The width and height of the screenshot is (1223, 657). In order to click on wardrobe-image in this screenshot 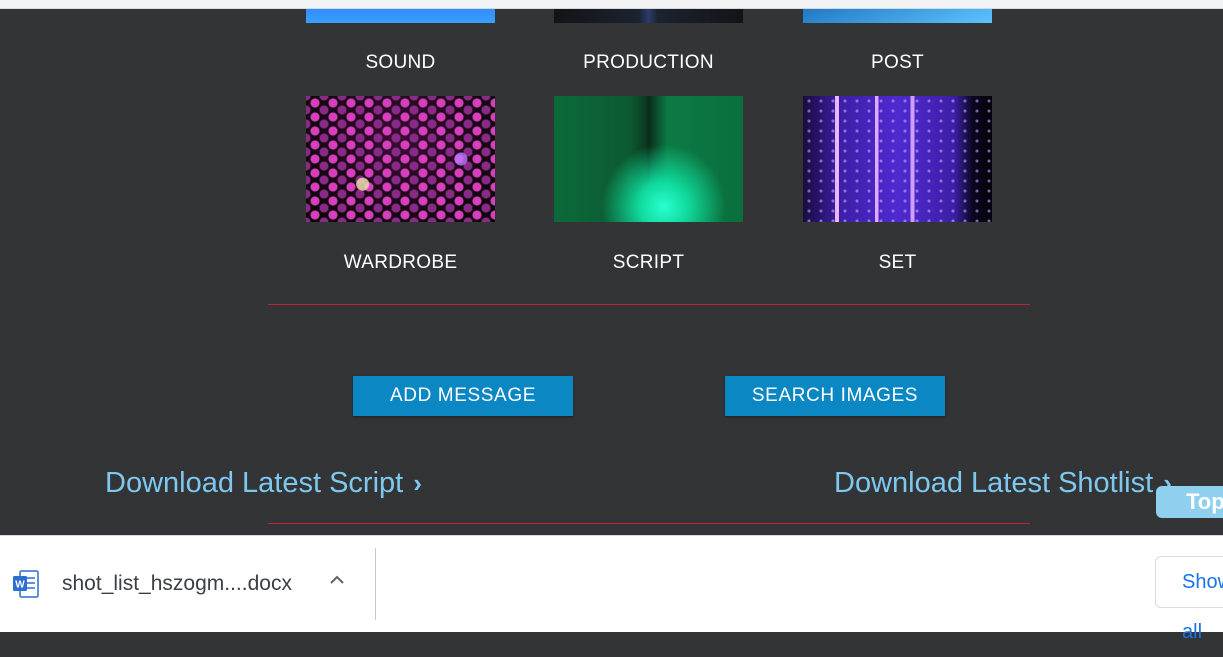, I will do `click(400, 159)`.